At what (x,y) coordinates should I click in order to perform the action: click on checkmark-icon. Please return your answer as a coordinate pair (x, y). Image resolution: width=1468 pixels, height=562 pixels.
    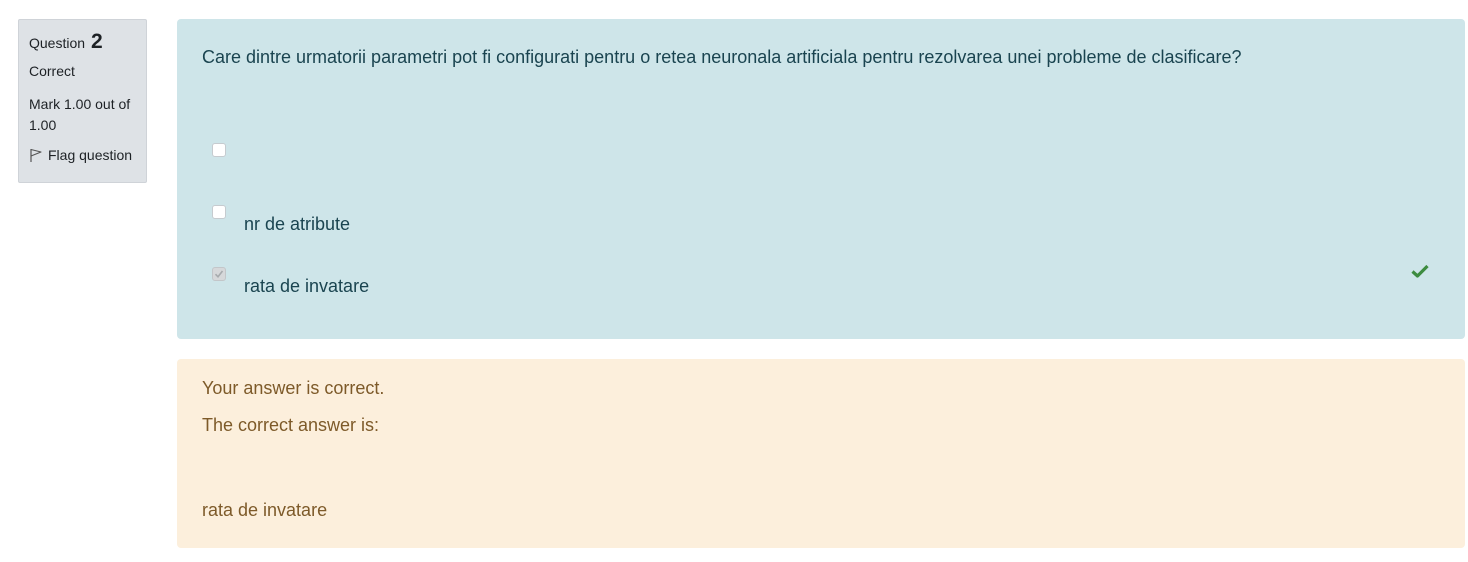
    Looking at the image, I should click on (219, 274).